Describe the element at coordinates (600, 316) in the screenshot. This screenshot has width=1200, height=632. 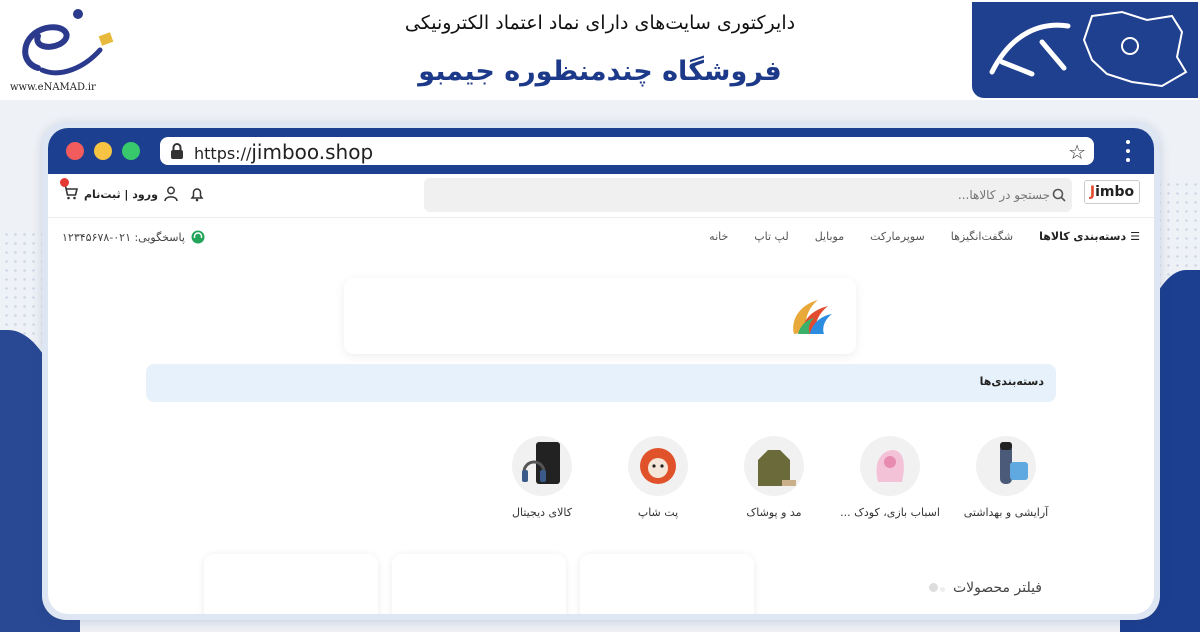
I see `banner-card` at that location.